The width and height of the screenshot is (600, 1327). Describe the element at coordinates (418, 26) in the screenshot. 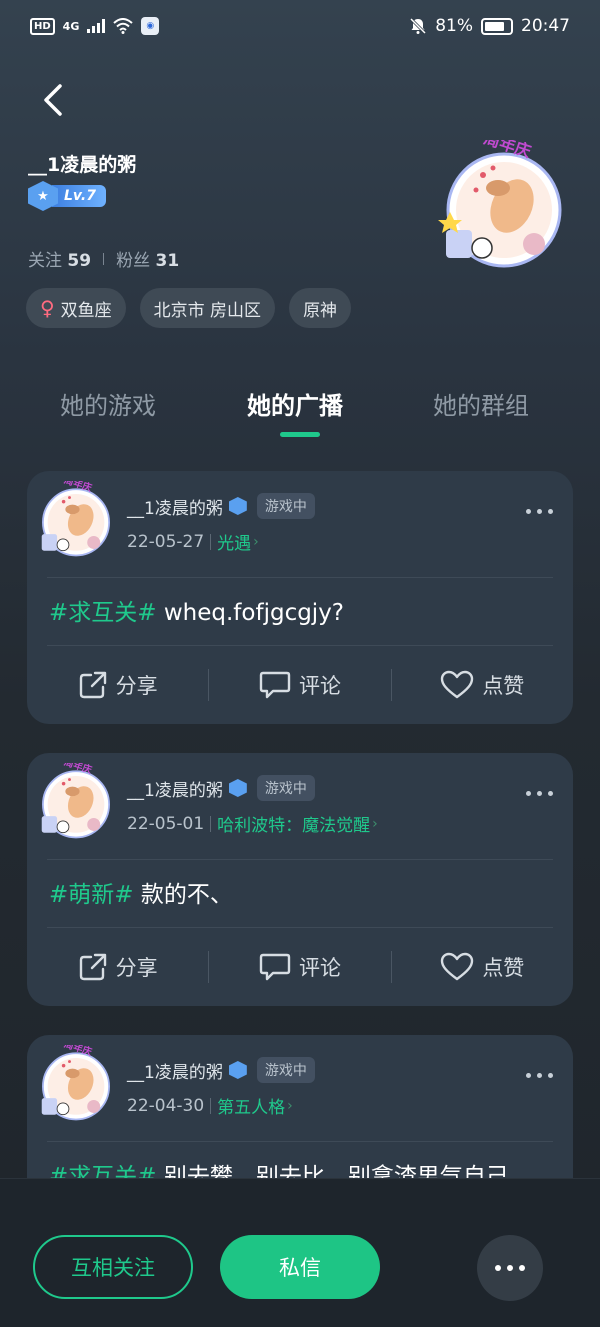

I see `mute-bell-icon` at that location.